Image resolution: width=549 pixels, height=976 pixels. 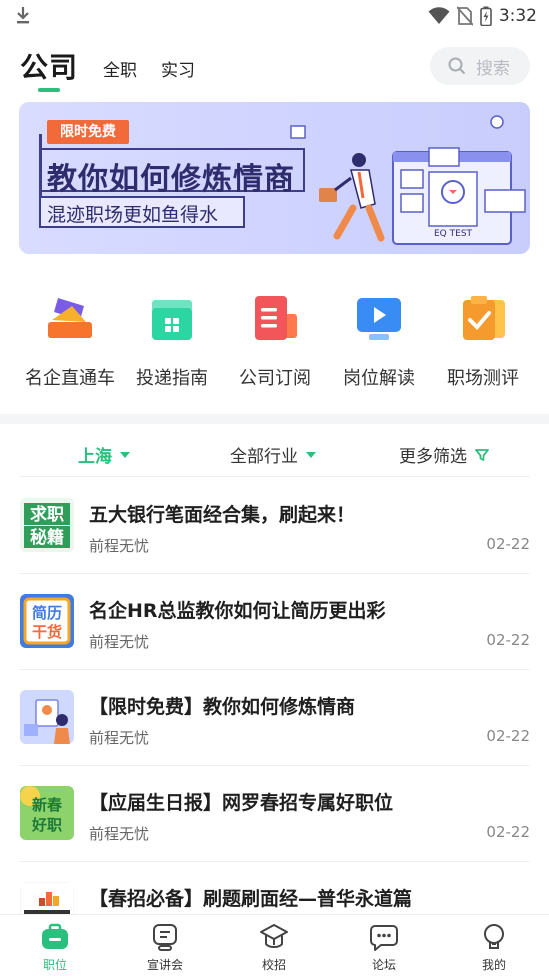 I want to click on article-title: 名企HR总监教你如何让简历更出彩, so click(x=237, y=611).